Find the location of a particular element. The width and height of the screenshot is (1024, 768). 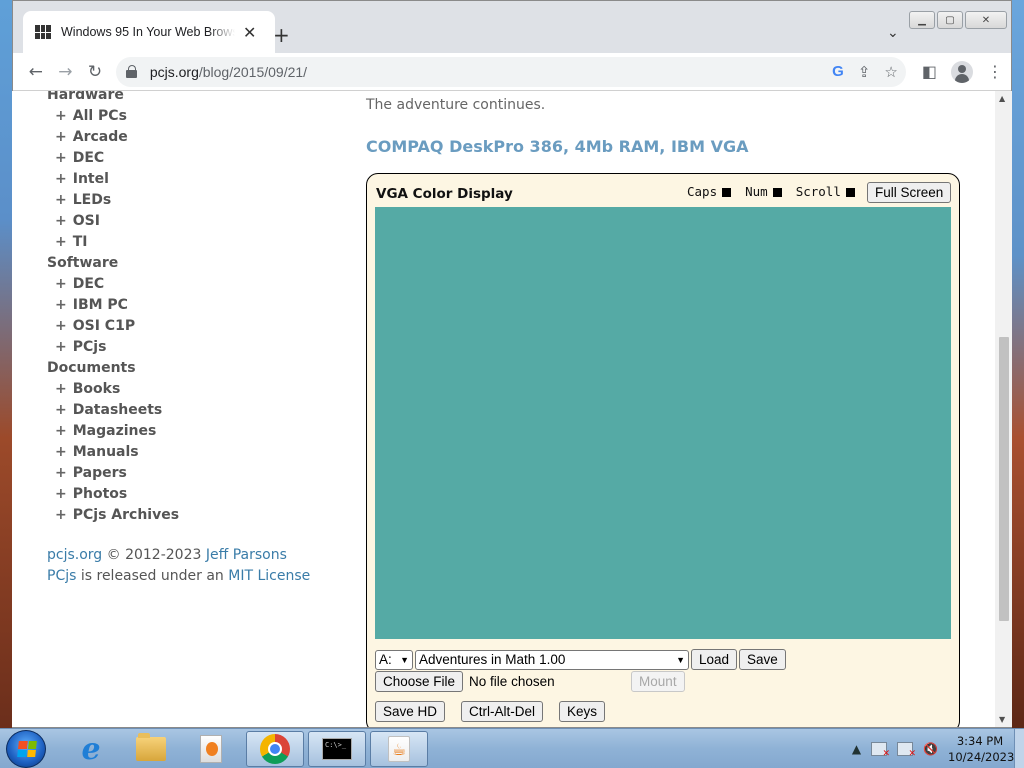

load-button: Load is located at coordinates (714, 659).